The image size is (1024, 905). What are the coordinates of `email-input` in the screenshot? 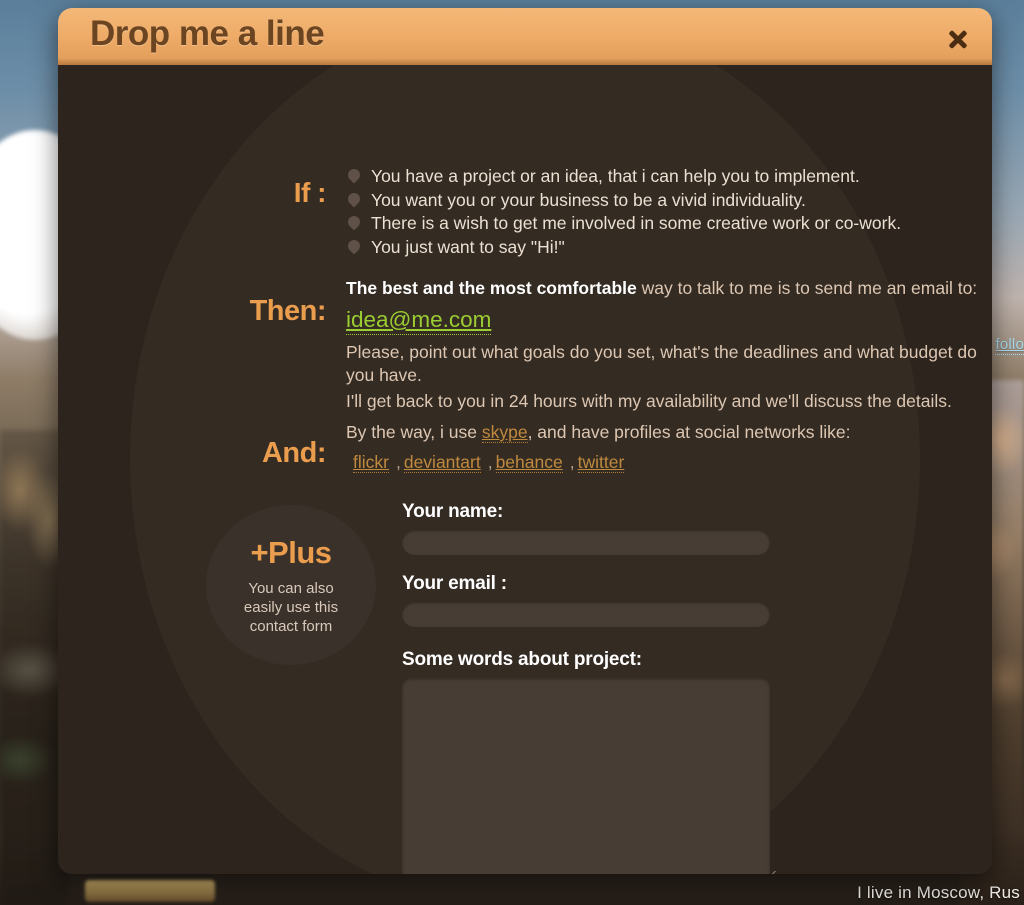 It's located at (586, 614).